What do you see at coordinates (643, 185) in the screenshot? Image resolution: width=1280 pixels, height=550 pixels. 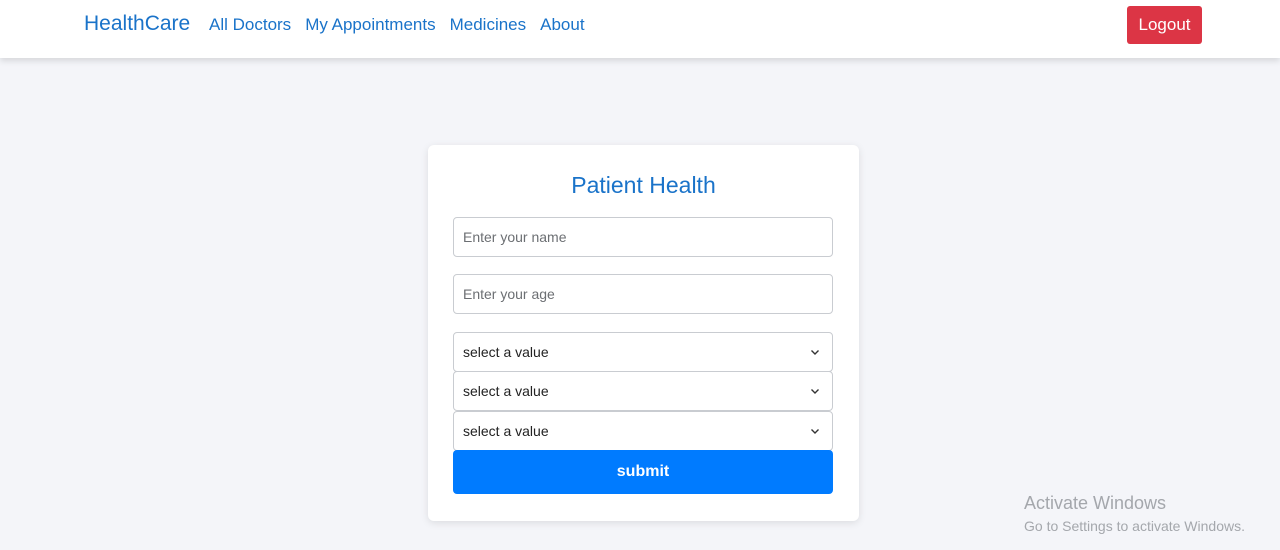 I see `form-title: Patient Health` at bounding box center [643, 185].